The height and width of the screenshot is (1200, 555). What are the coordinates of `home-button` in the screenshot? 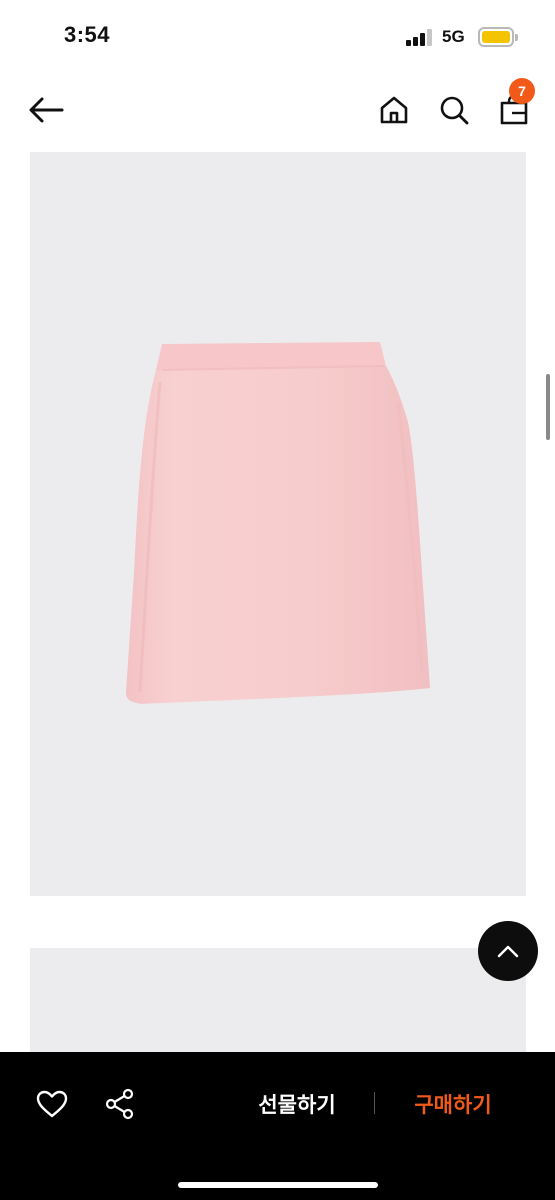 It's located at (394, 110).